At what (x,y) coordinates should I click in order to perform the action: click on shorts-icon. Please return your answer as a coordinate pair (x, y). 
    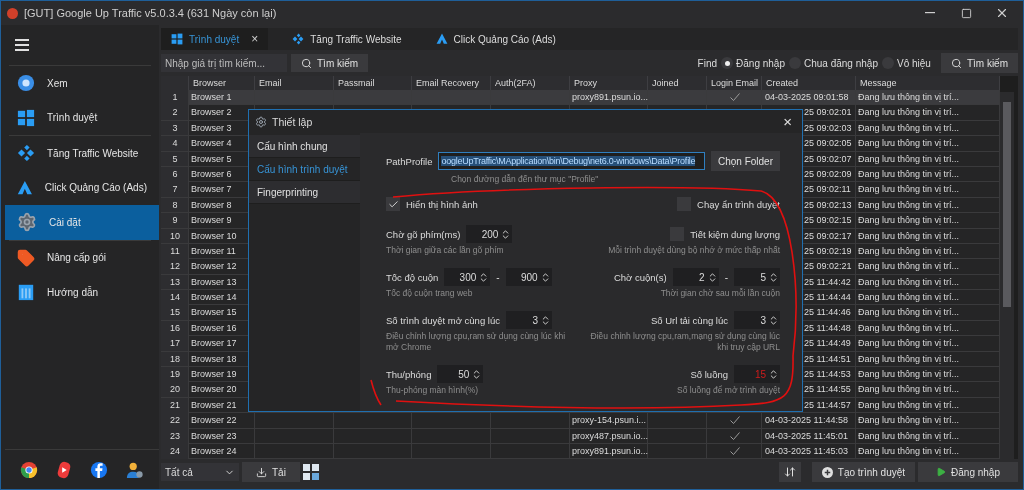
    Looking at the image, I should click on (64, 469).